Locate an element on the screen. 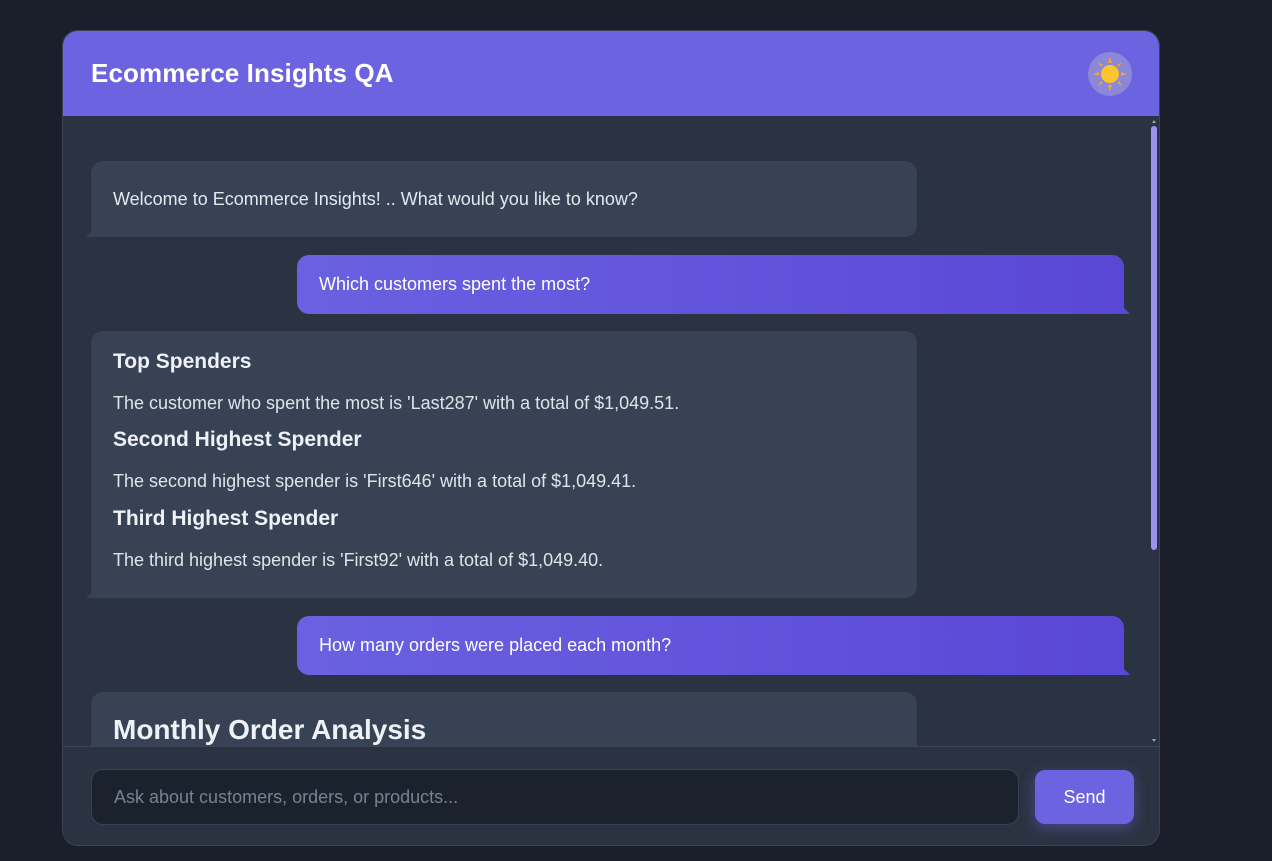  sun-icon is located at coordinates (1110, 73).